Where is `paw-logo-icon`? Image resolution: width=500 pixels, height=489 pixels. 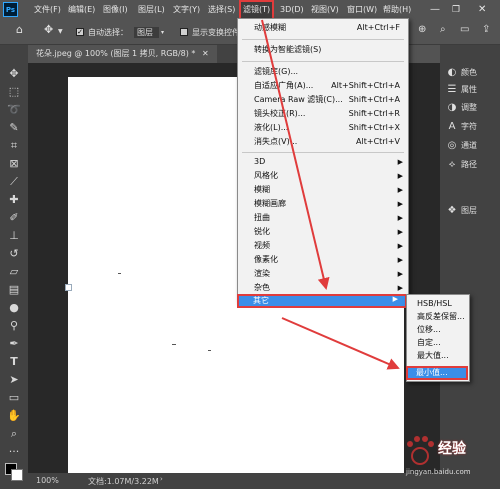 paw-logo-icon is located at coordinates (420, 450).